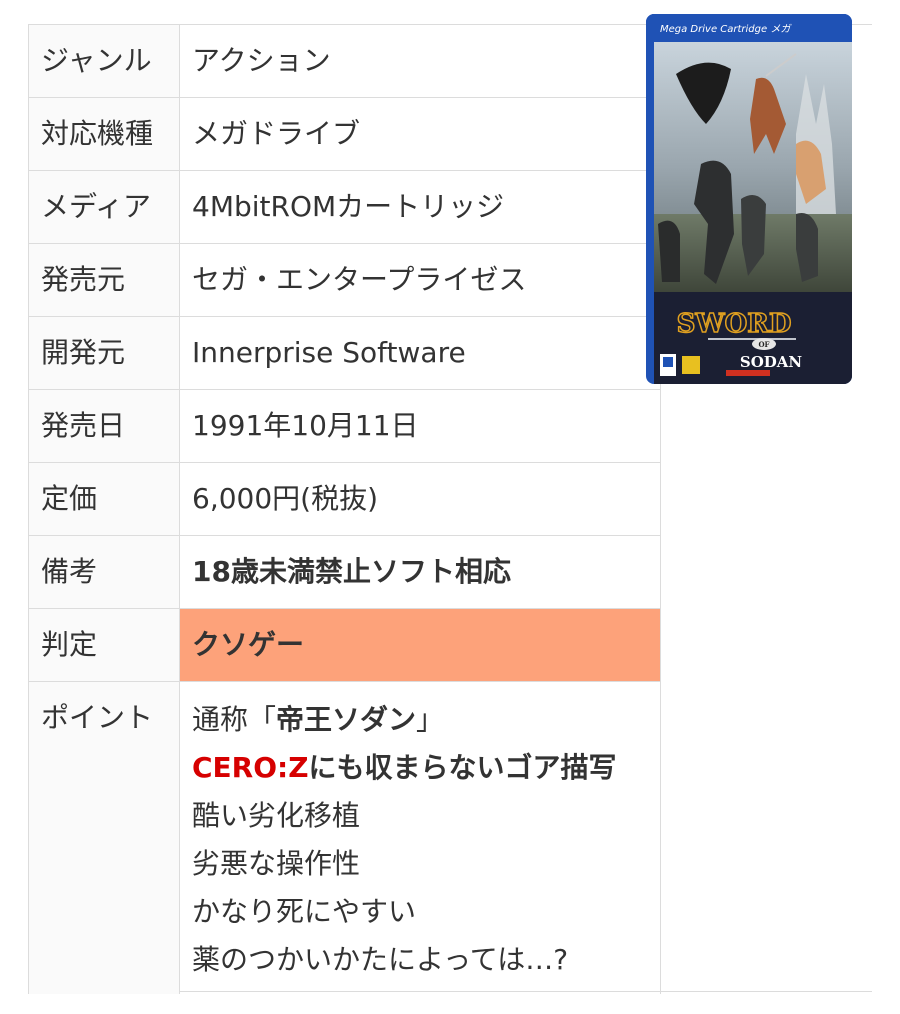 The height and width of the screenshot is (1014, 900). I want to click on table-row: 定価 6,000円(税抜), so click(344, 499).